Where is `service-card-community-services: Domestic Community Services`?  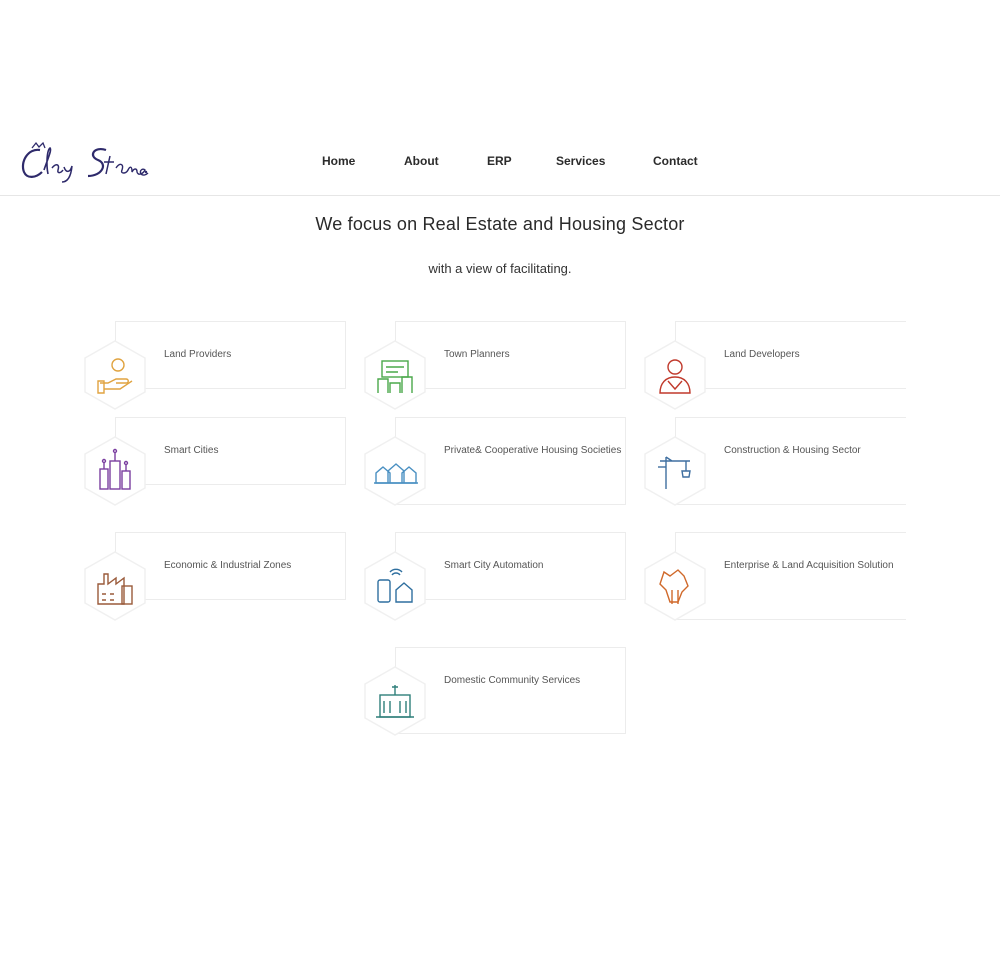 service-card-community-services: Domestic Community Services is located at coordinates (510, 690).